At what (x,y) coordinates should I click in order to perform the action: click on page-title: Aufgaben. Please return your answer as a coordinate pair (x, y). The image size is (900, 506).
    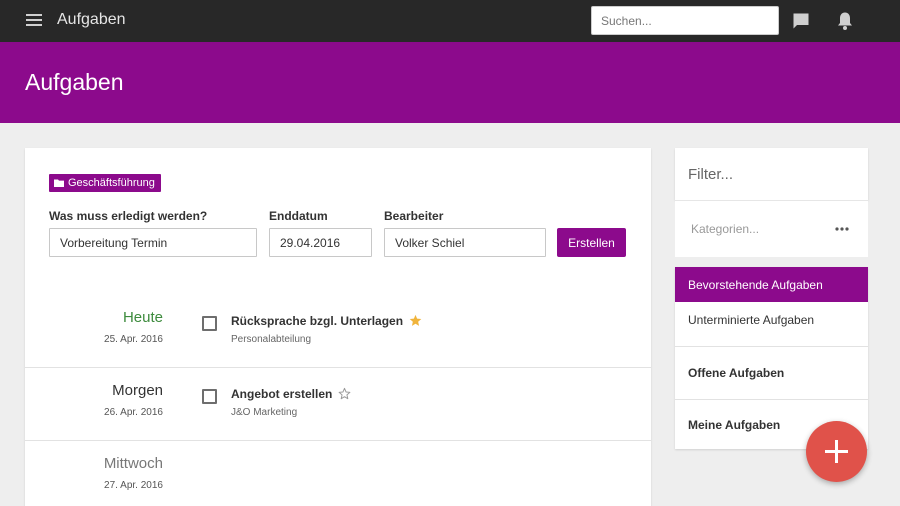
    Looking at the image, I should click on (74, 82).